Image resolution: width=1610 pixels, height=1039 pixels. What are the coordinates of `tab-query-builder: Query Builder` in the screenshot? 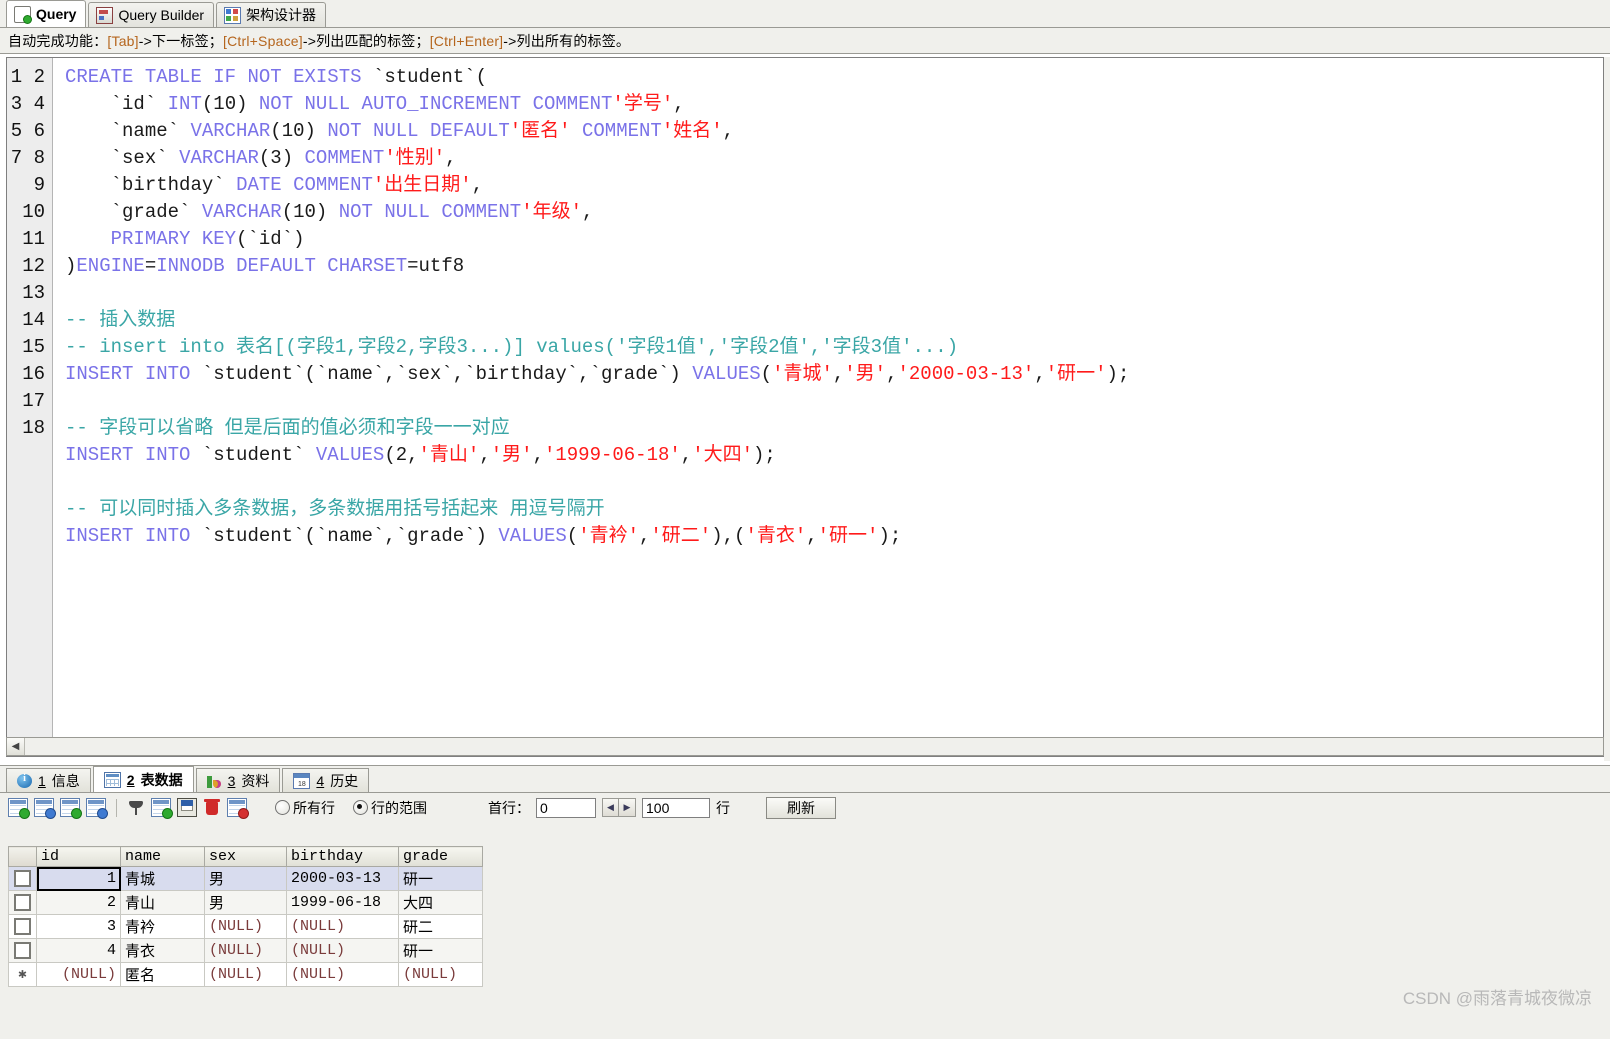 It's located at (151, 14).